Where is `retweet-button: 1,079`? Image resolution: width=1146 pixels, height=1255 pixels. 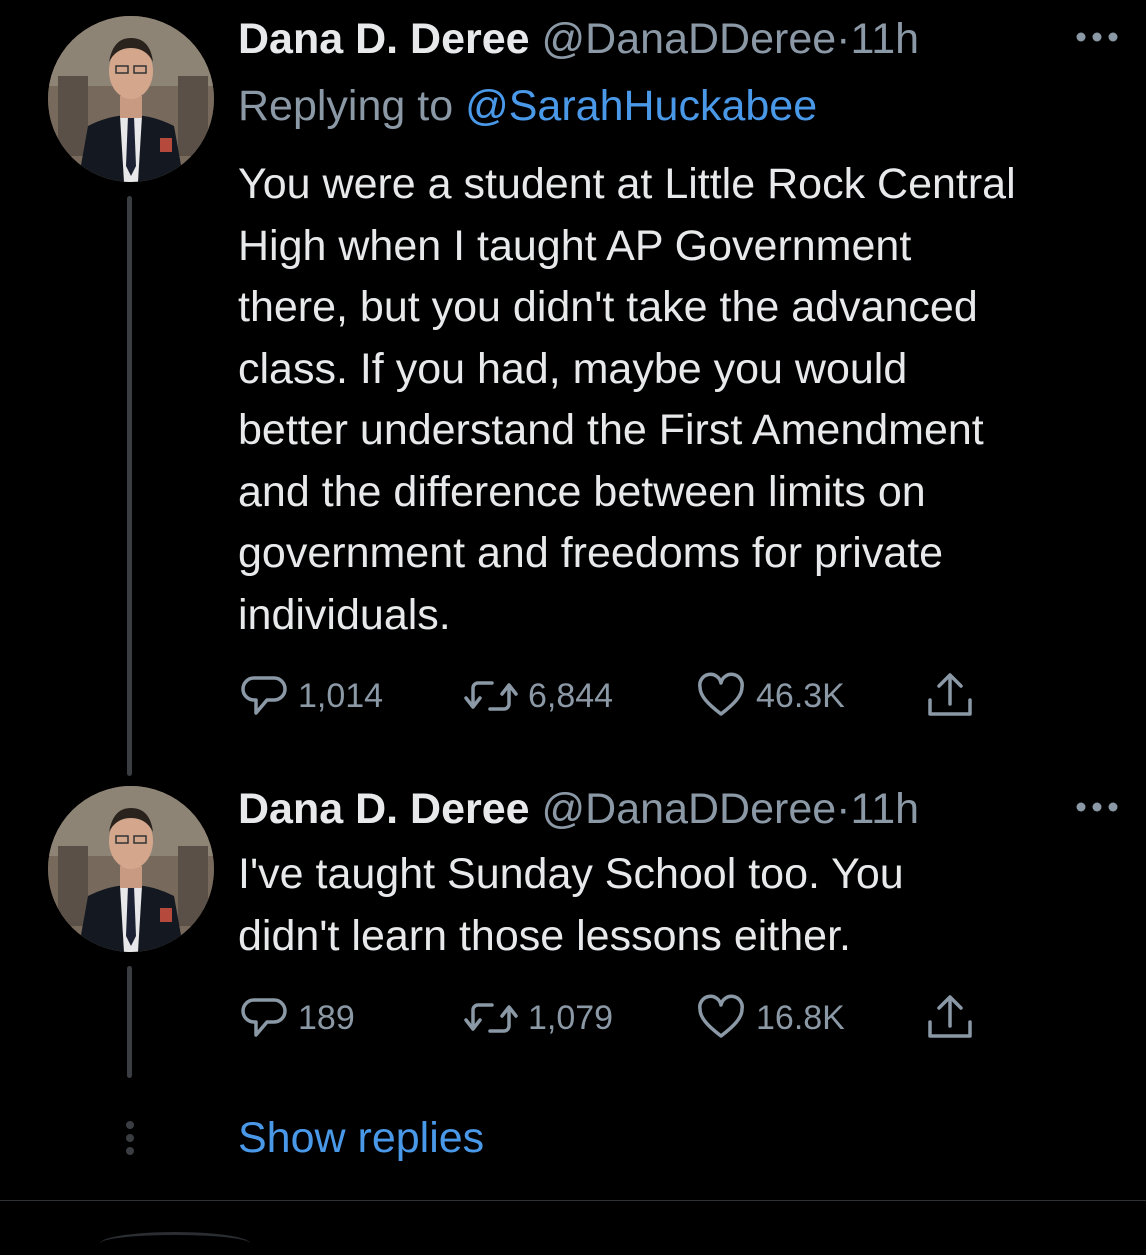 retweet-button: 1,079 is located at coordinates (538, 1018).